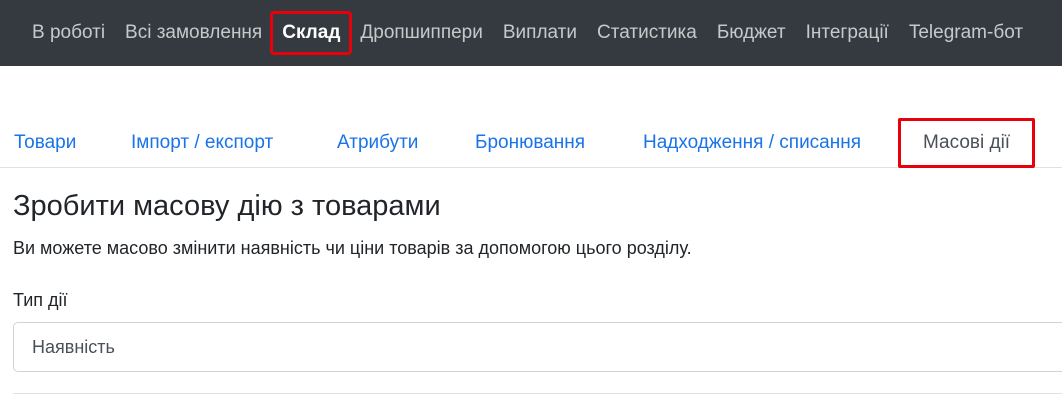 This screenshot has height=414, width=1062. What do you see at coordinates (537, 347) in the screenshot?
I see `action-type-select: Наявність` at bounding box center [537, 347].